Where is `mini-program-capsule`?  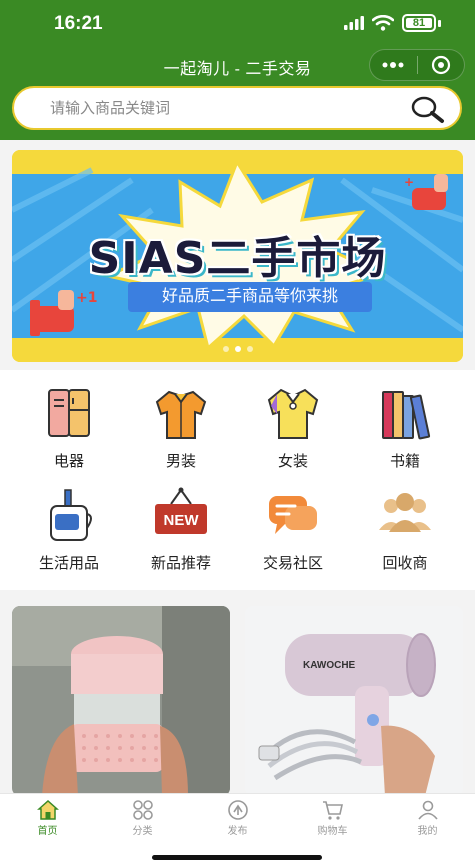
mini-program-capsule is located at coordinates (417, 65).